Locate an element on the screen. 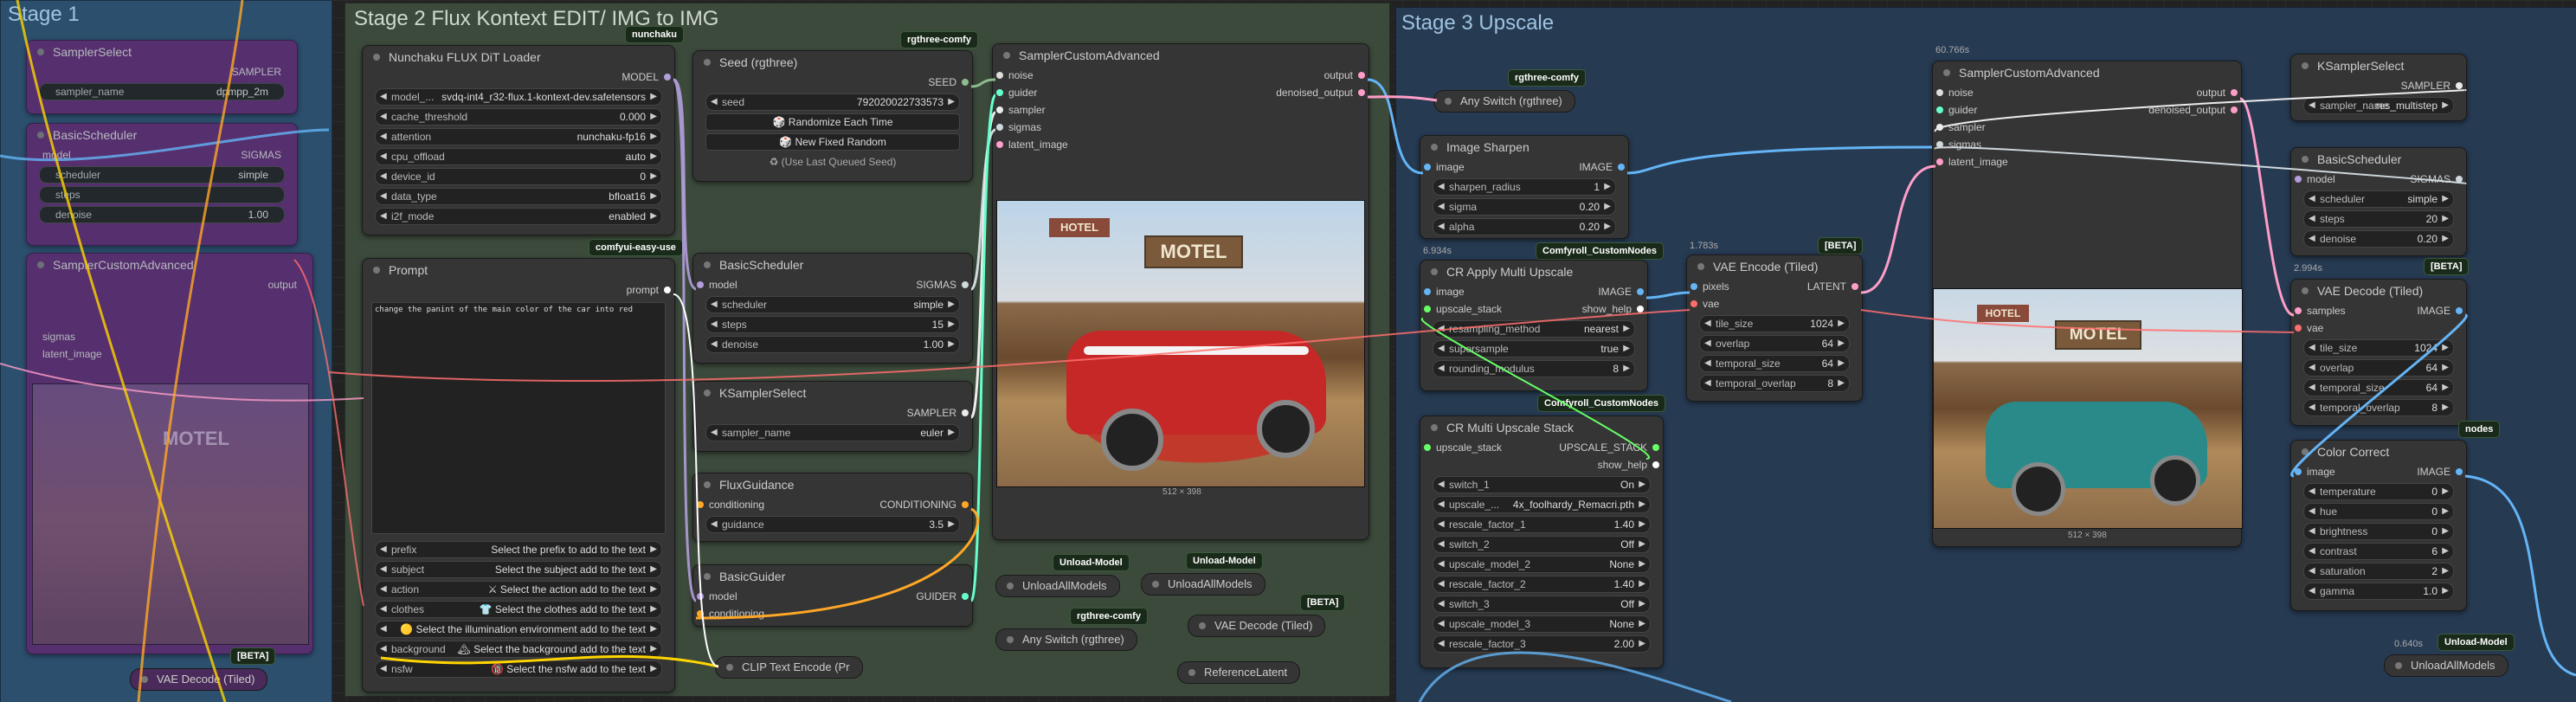 The width and height of the screenshot is (2576, 702). conditioning-output: CONDITIONING is located at coordinates (917, 505).